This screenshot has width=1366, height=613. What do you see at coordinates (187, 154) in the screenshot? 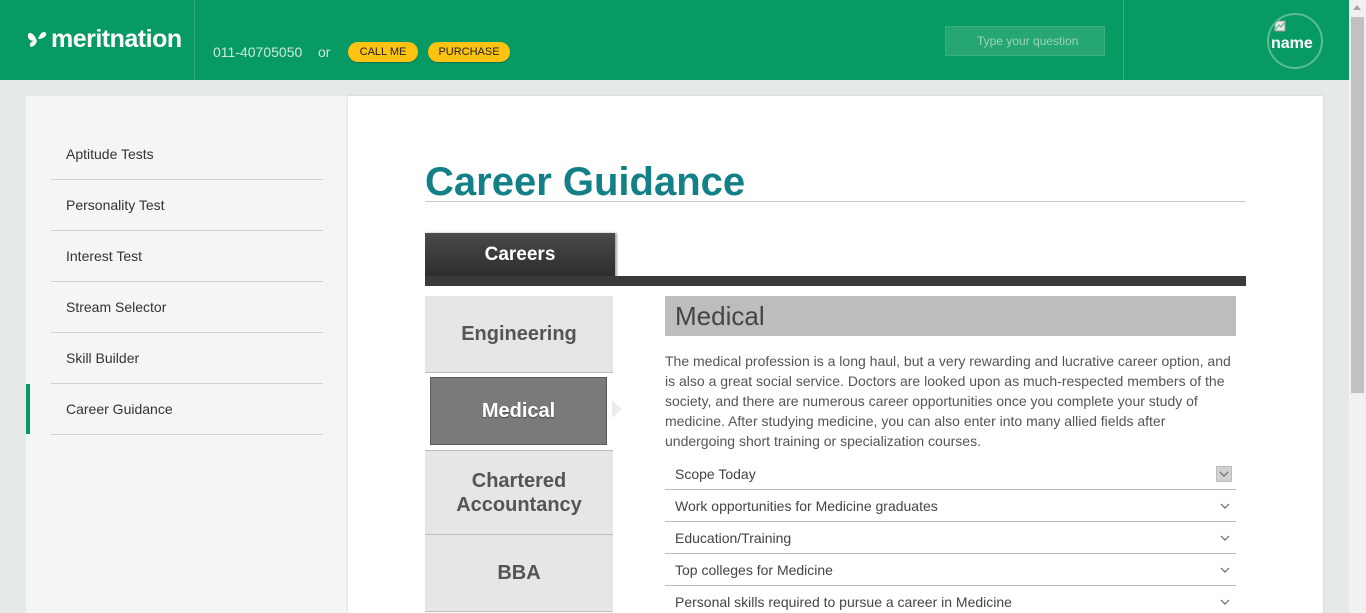
I see `sidebar-item-aptitude-tests: Aptitude Tests` at bounding box center [187, 154].